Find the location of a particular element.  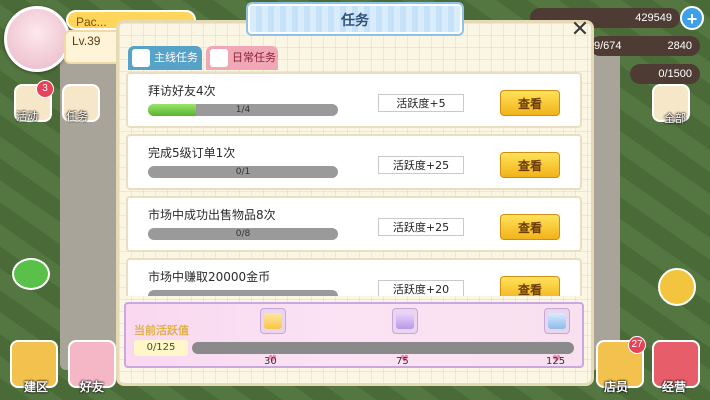

task-progress-bar: 1/4 is located at coordinates (243, 110).